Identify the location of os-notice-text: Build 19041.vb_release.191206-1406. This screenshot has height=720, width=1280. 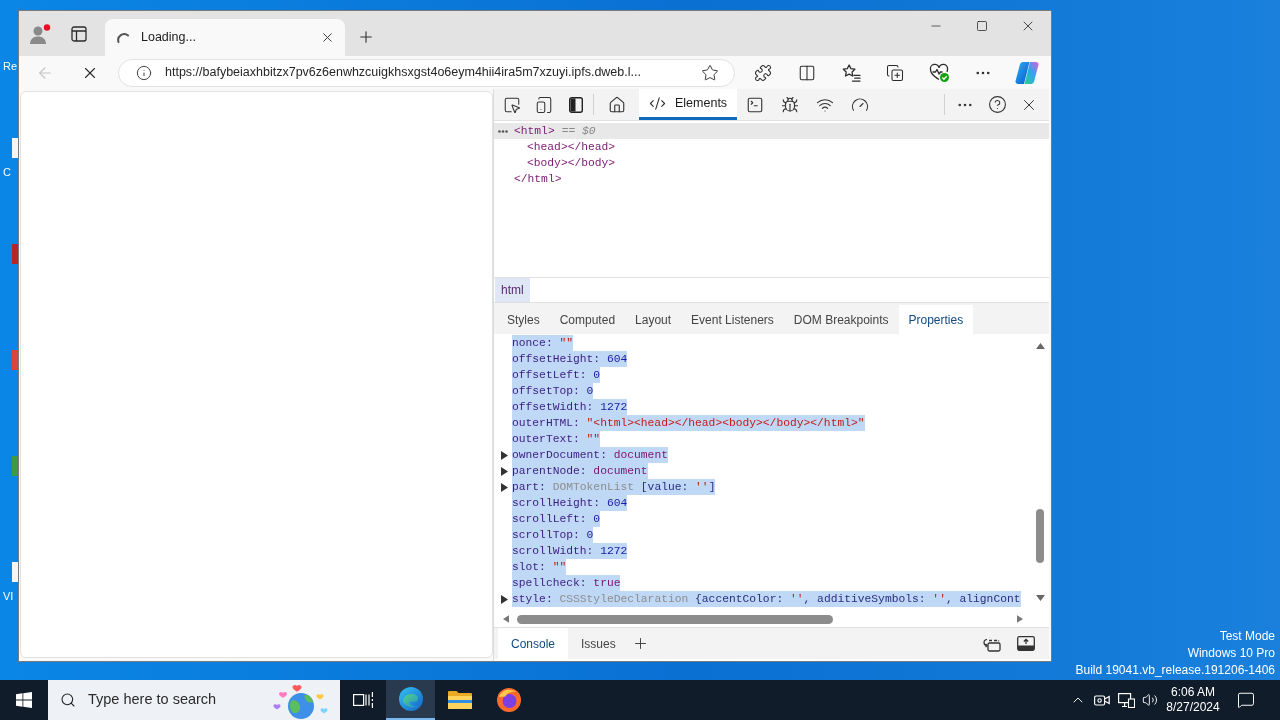
(1175, 670).